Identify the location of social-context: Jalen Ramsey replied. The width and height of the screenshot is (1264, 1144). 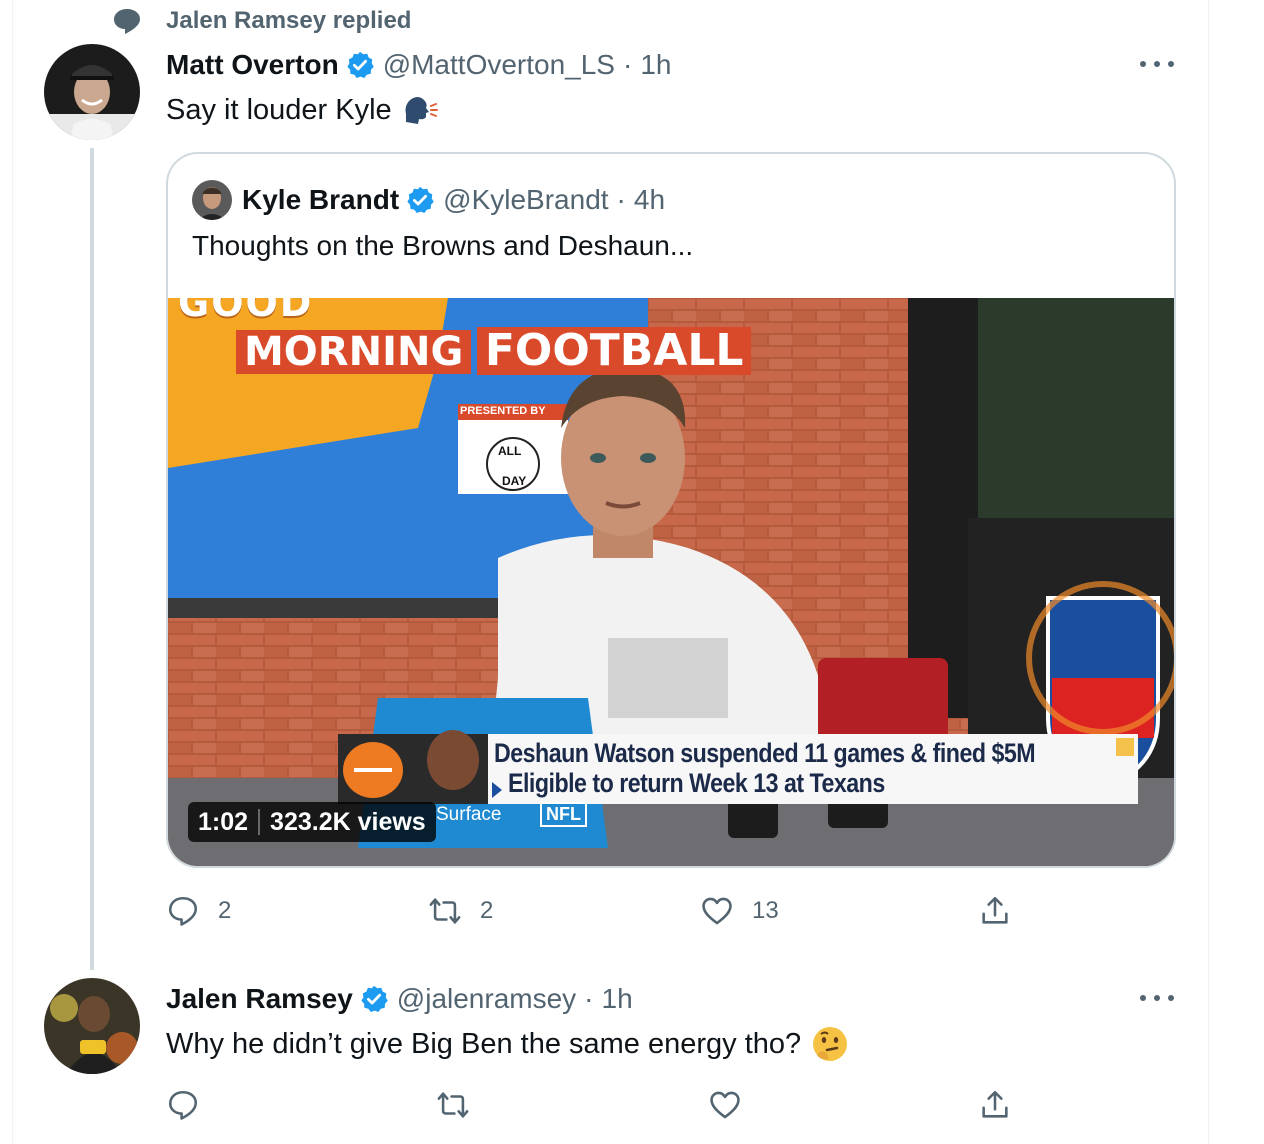
(261, 21).